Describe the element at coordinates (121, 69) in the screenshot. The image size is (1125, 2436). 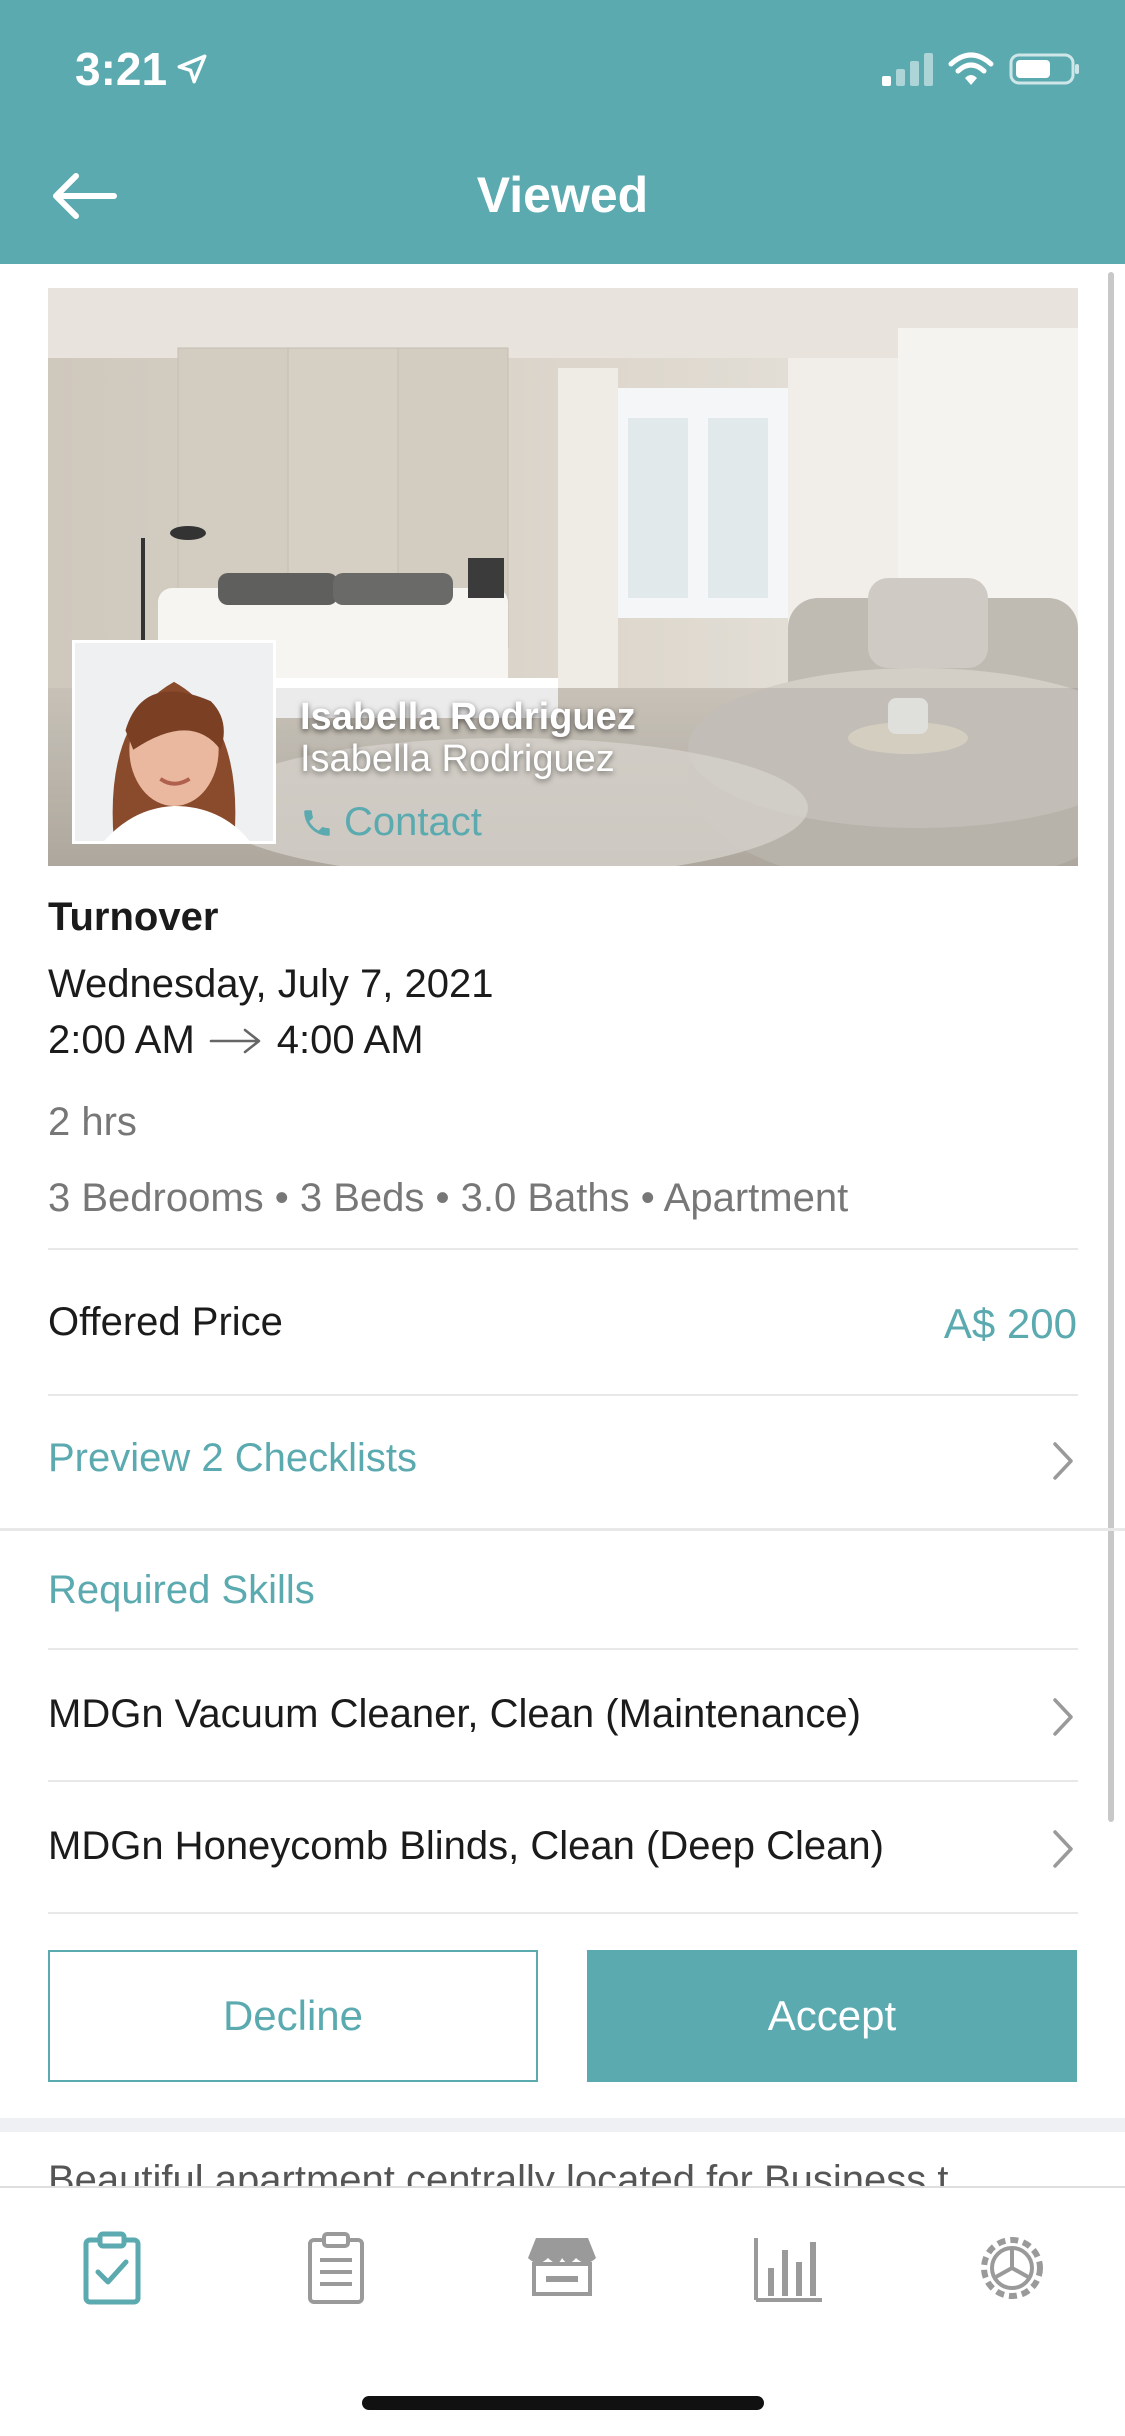
I see `status-time: 3:21` at that location.